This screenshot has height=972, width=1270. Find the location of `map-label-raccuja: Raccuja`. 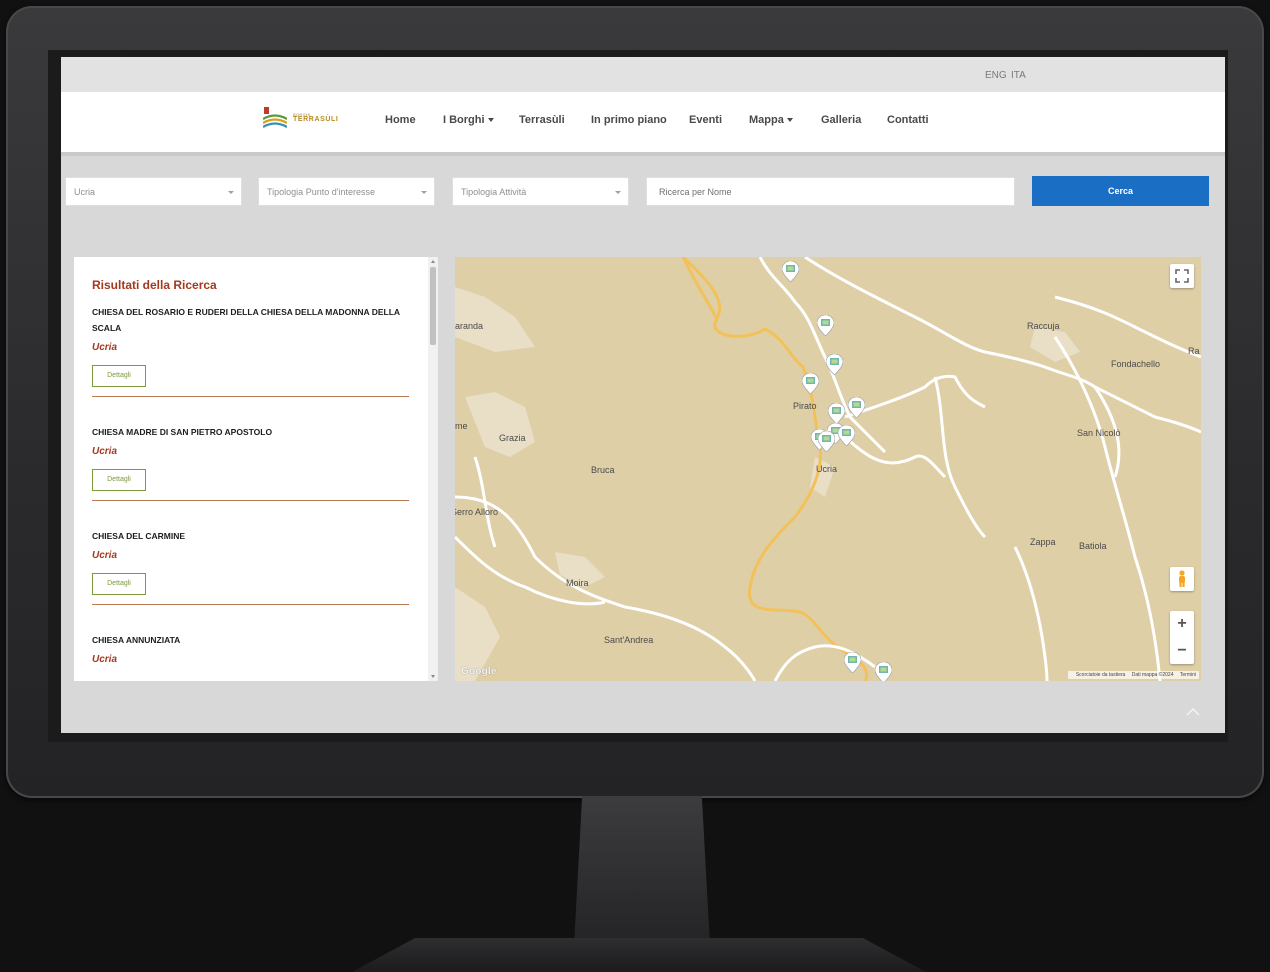

map-label-raccuja: Raccuja is located at coordinates (1043, 326).